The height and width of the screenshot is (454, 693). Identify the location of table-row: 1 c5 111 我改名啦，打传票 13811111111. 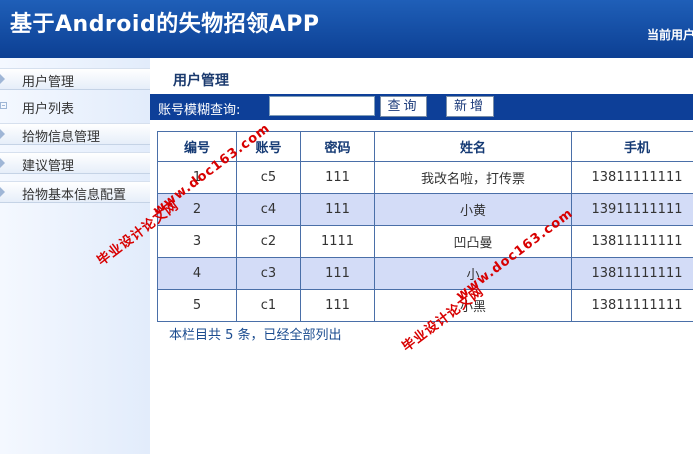
(425, 177).